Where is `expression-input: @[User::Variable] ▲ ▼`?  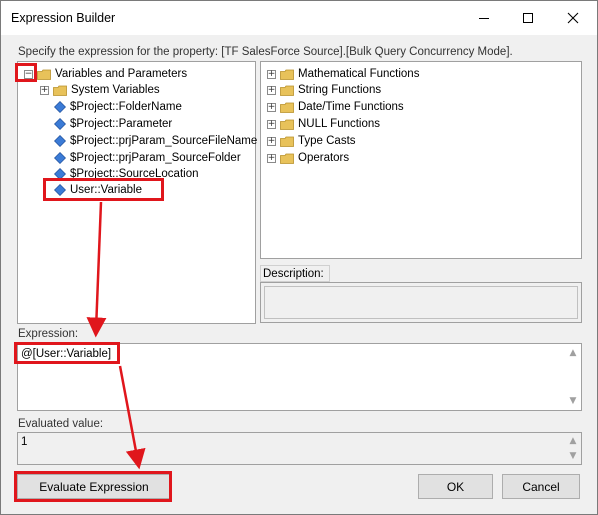
expression-input: @[User::Variable] ▲ ▼ is located at coordinates (299, 377).